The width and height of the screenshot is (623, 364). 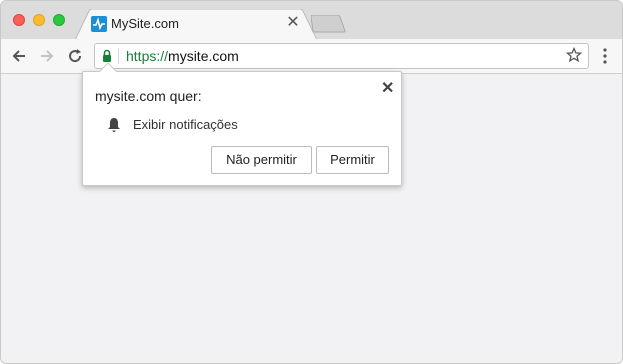 I want to click on address-divider, so click(x=118, y=56).